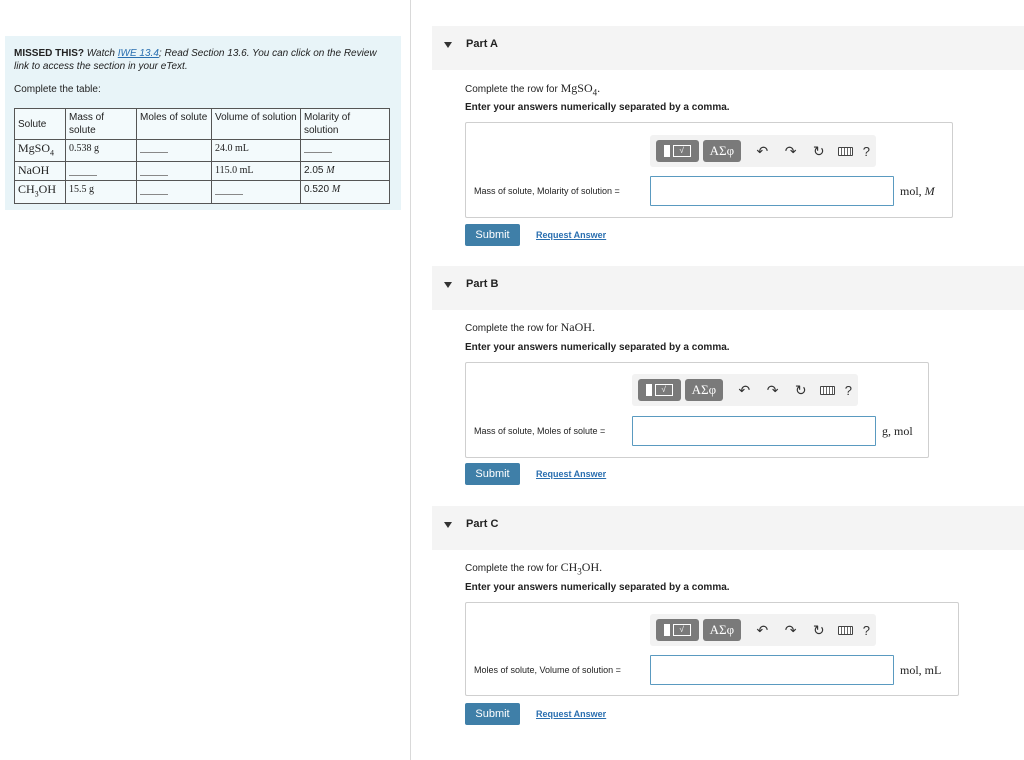 The width and height of the screenshot is (1024, 760). Describe the element at coordinates (345, 171) in the screenshot. I see `molarity-cell: 2.05 M` at that location.